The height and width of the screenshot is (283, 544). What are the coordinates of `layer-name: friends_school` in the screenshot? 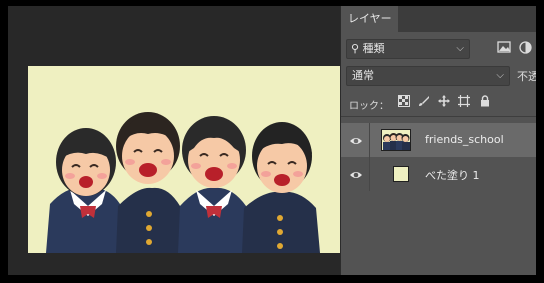 It's located at (464, 139).